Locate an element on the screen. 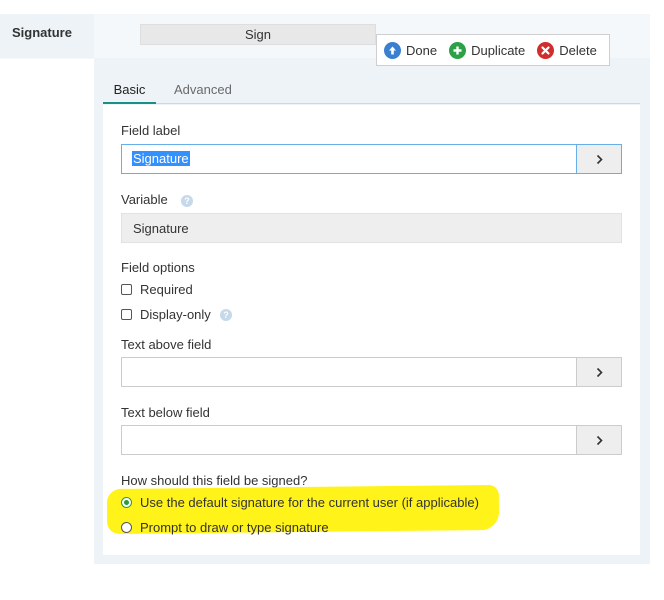  variable-value: Signature is located at coordinates (371, 228).